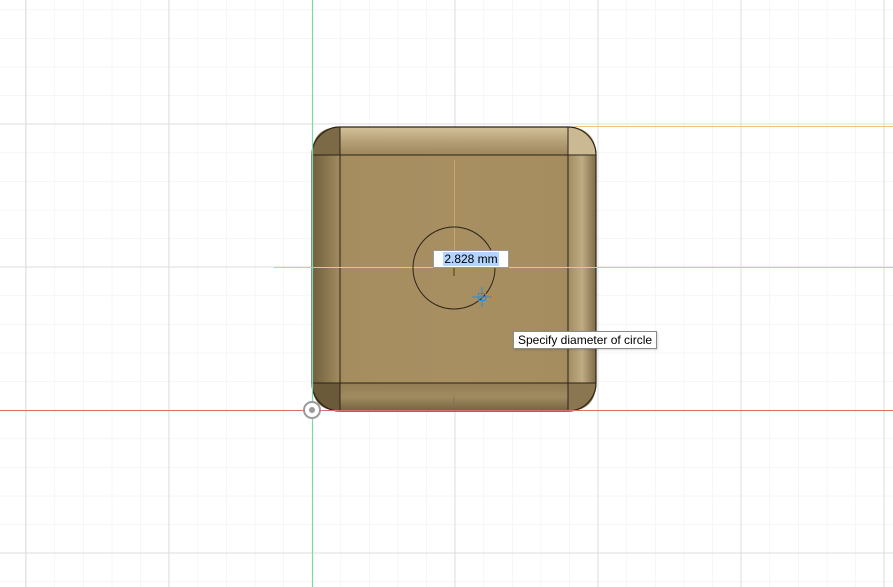 This screenshot has height=587, width=893. I want to click on diameter-value: 2.828 mm, so click(471, 259).